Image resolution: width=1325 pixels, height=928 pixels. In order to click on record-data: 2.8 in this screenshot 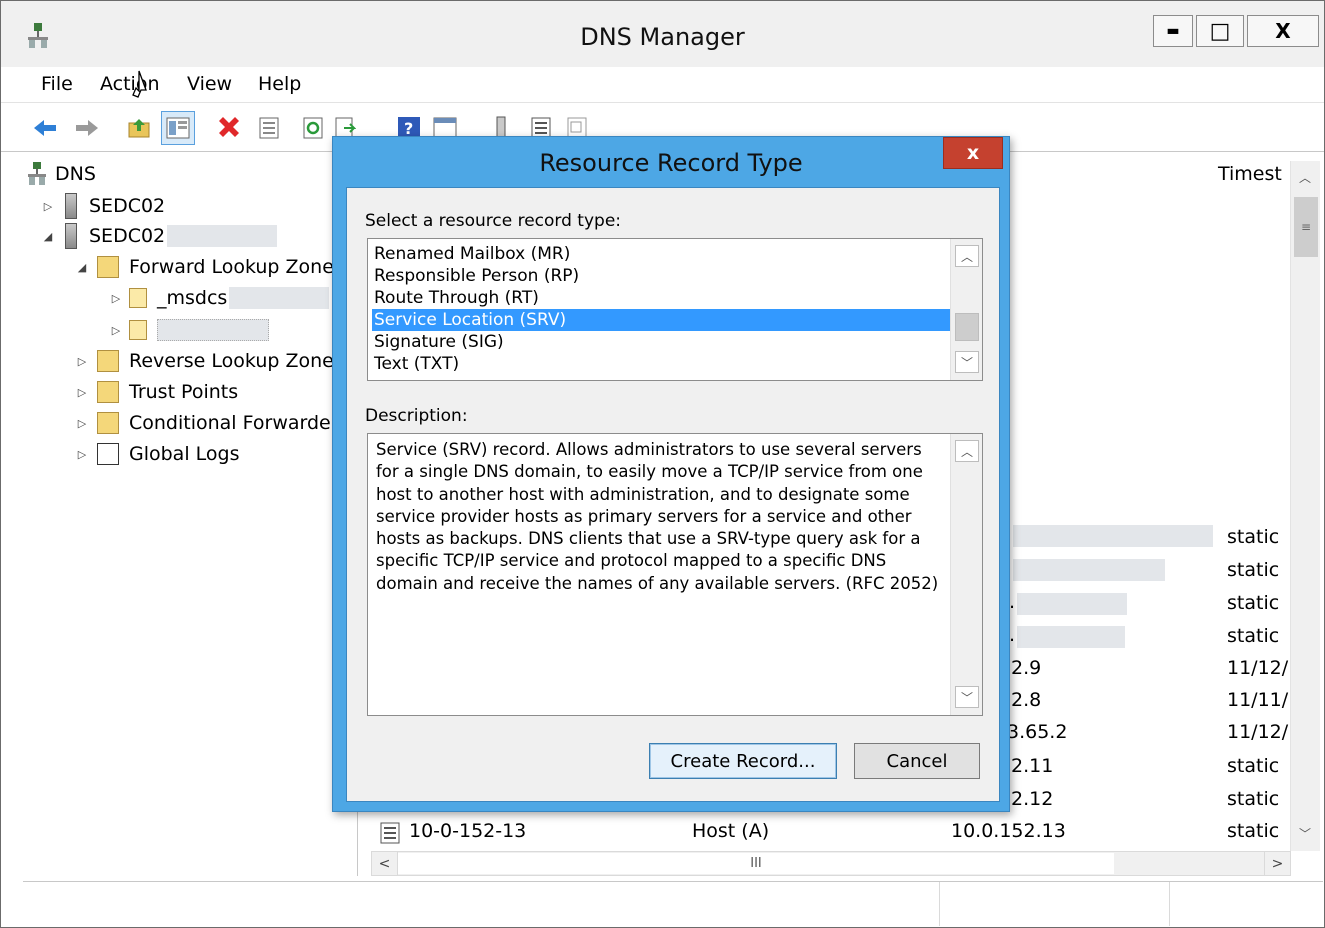, I will do `click(1026, 700)`.